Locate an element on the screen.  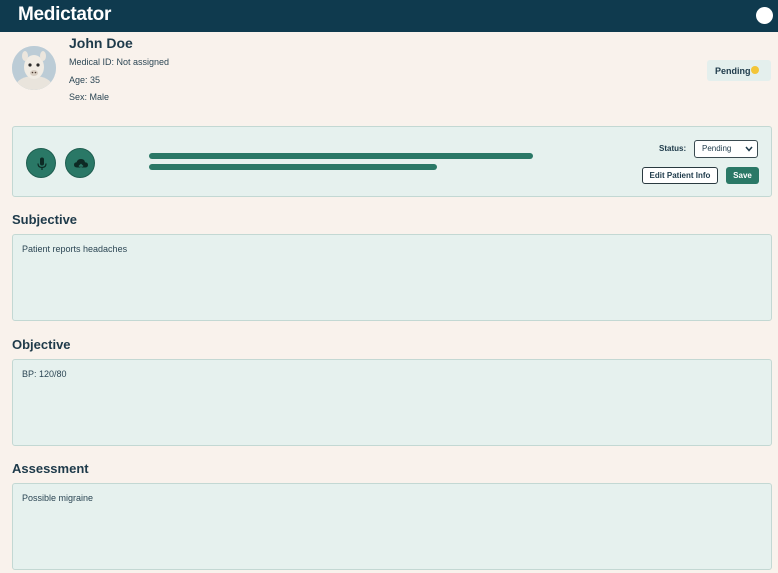
status-badge: Pending is located at coordinates (739, 70).